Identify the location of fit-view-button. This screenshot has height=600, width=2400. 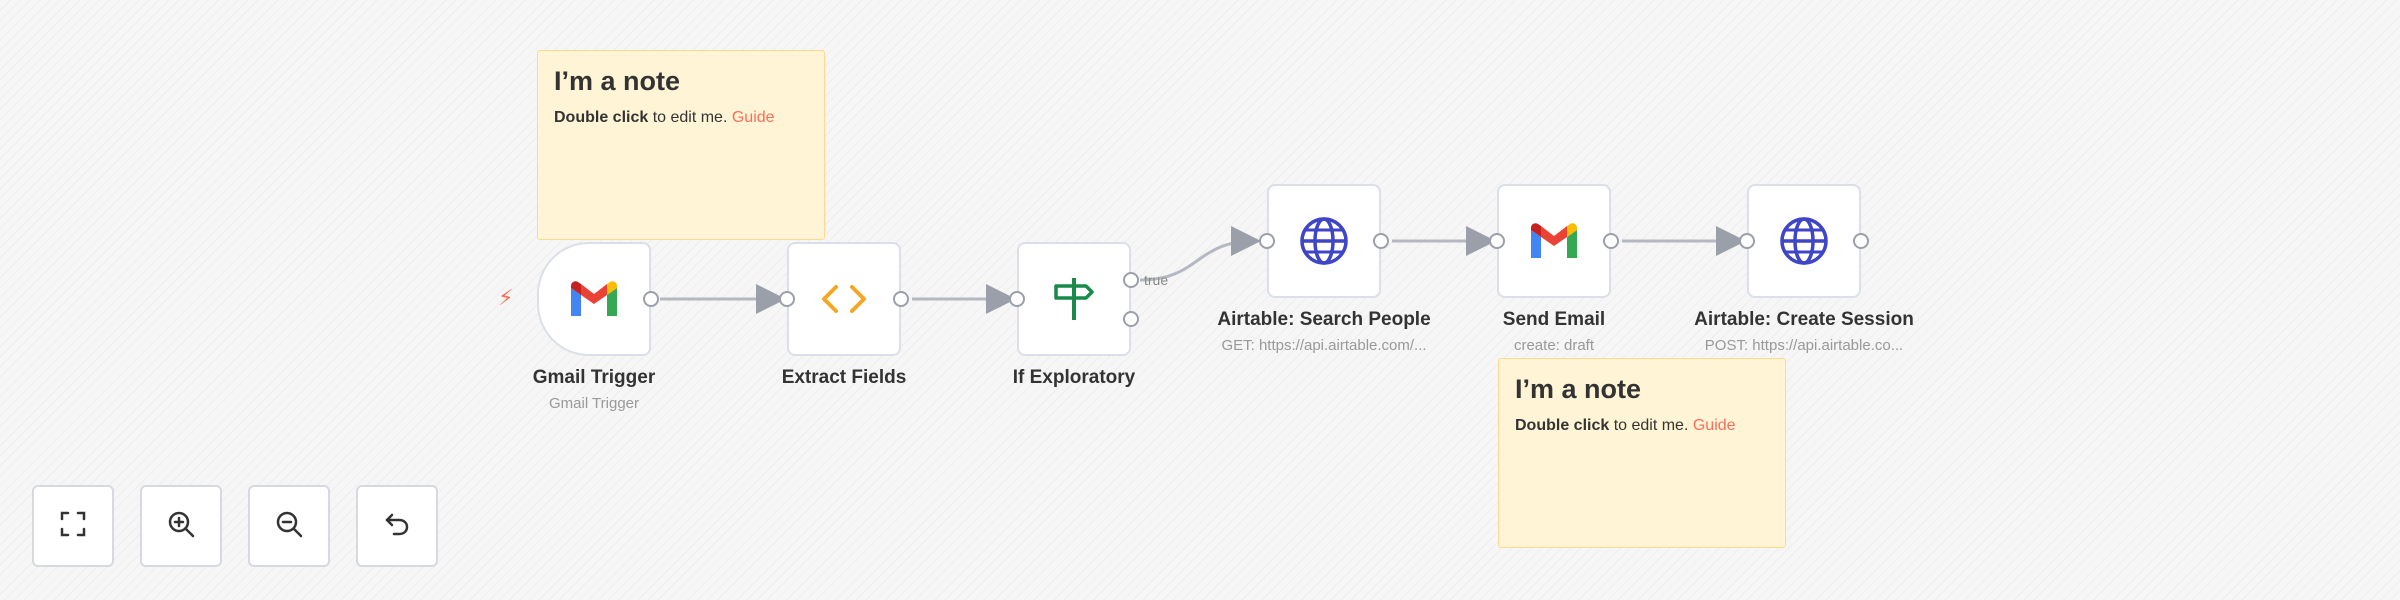
(73, 526).